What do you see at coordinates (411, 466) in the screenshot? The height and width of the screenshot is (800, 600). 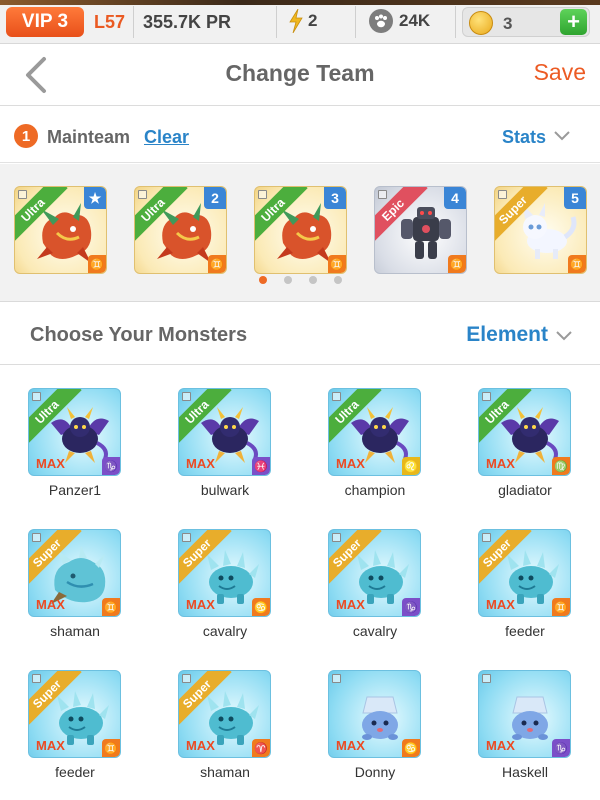 I see `element-icon: ♌` at bounding box center [411, 466].